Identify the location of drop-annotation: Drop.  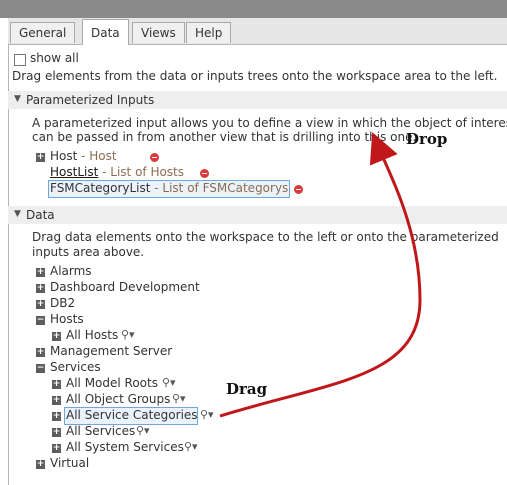
(427, 139).